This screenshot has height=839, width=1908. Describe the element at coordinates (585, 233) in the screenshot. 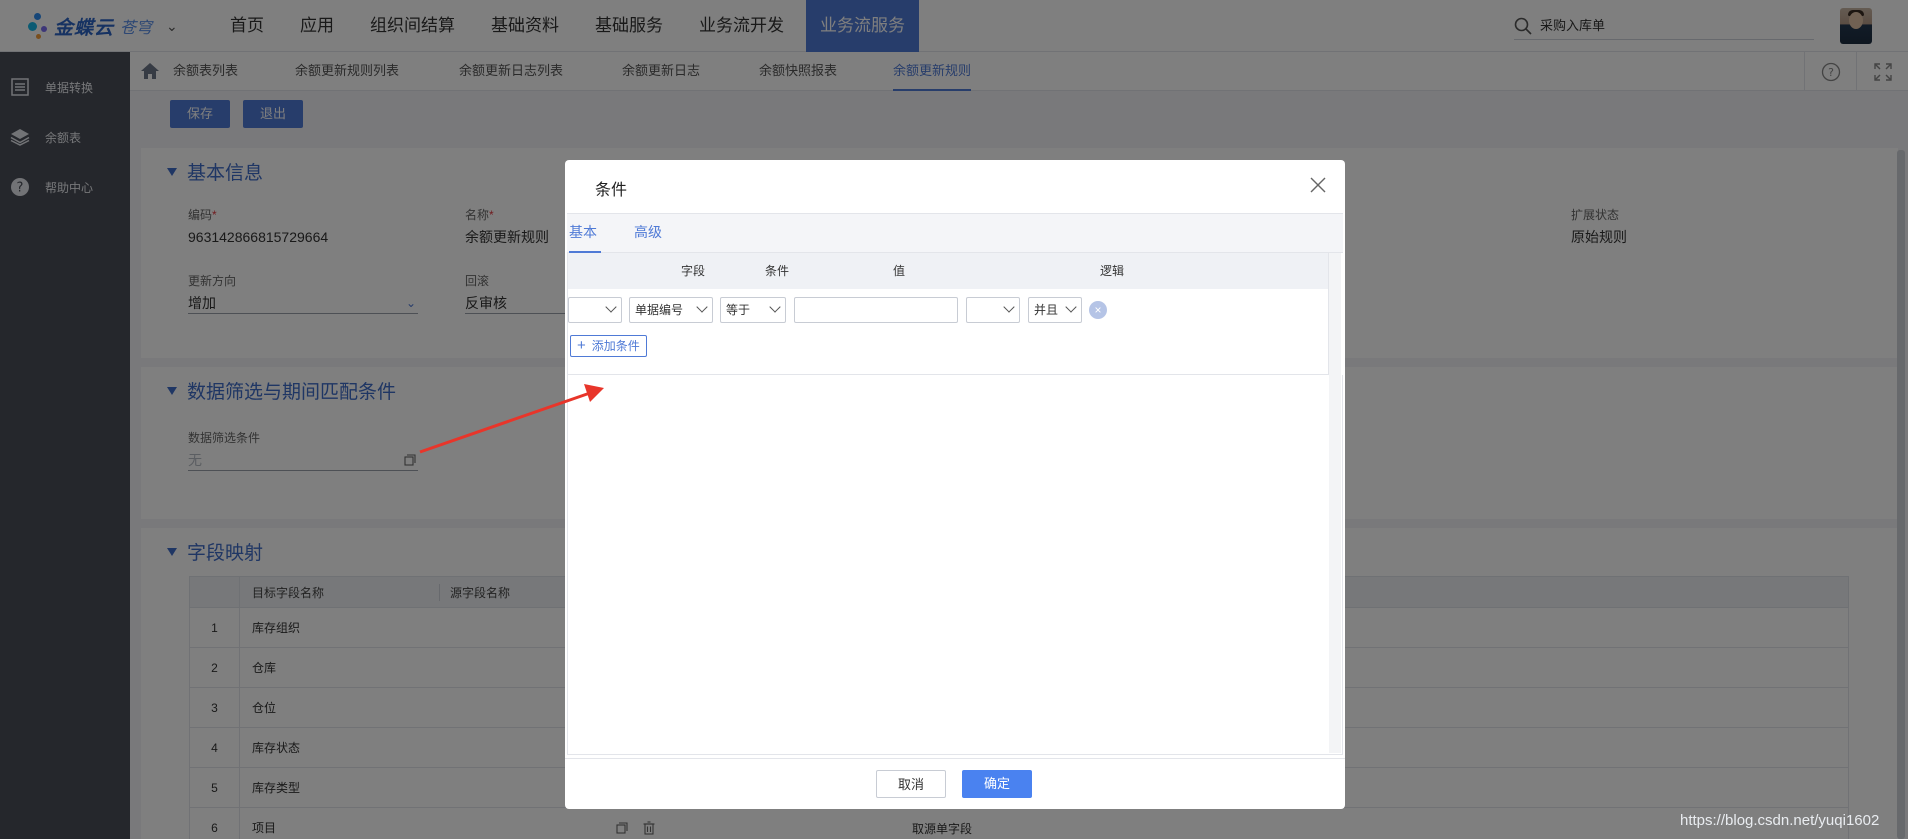

I see `tab-basic: 基本` at that location.